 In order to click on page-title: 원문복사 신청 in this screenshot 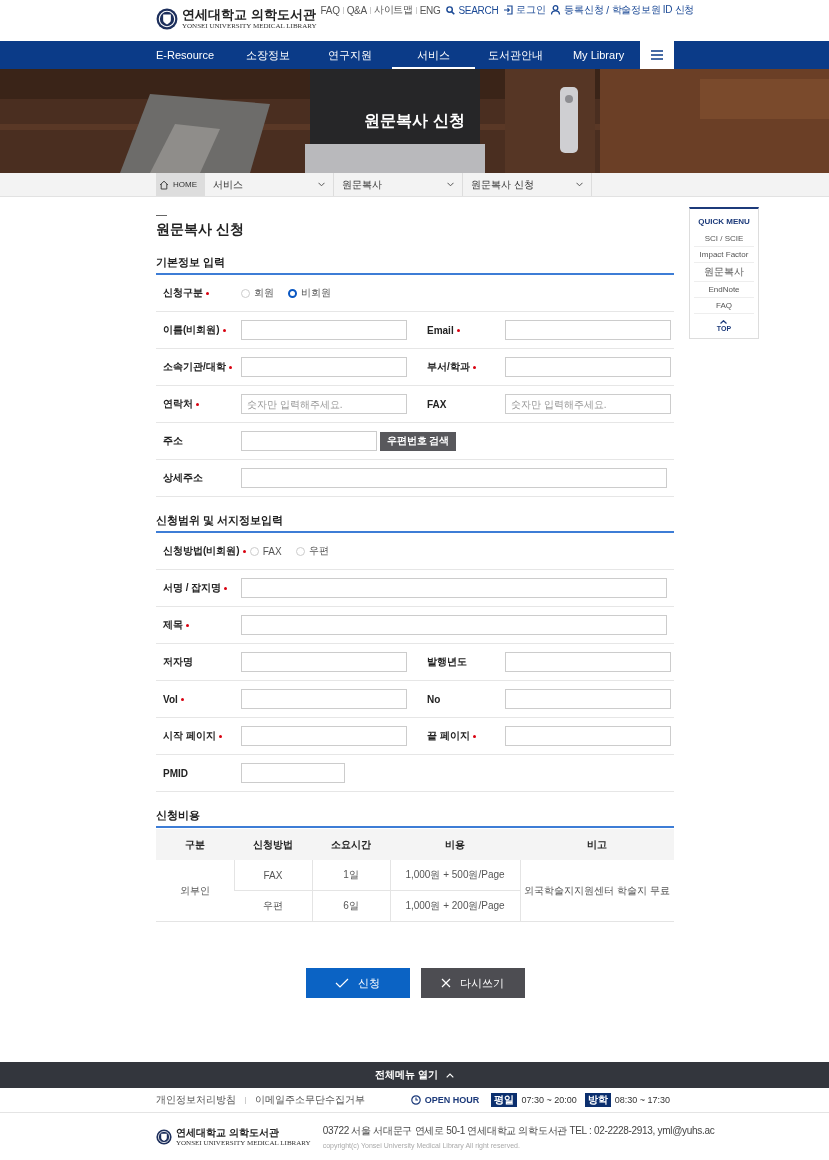, I will do `click(200, 230)`.